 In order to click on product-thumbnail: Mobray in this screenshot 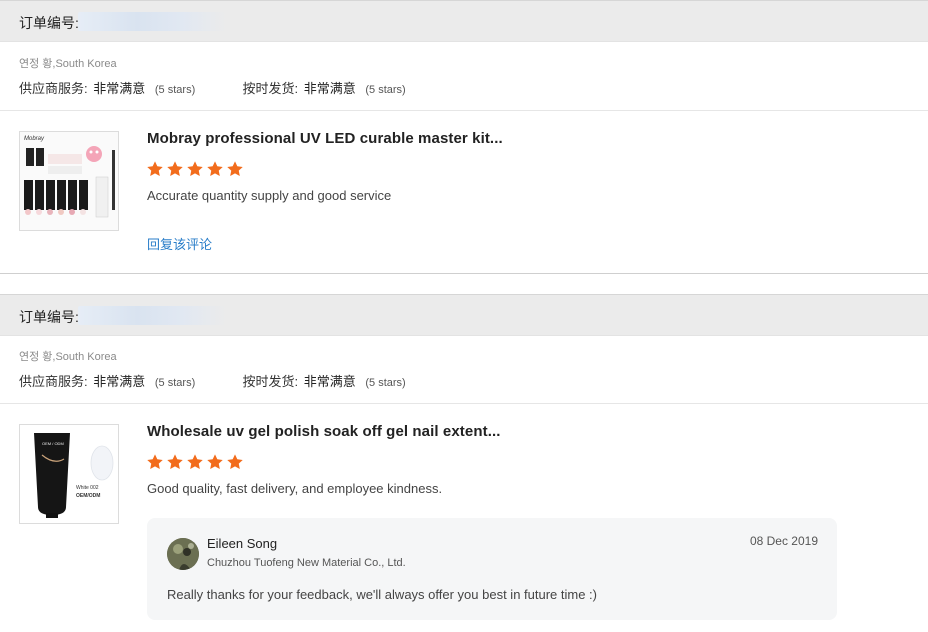, I will do `click(69, 181)`.